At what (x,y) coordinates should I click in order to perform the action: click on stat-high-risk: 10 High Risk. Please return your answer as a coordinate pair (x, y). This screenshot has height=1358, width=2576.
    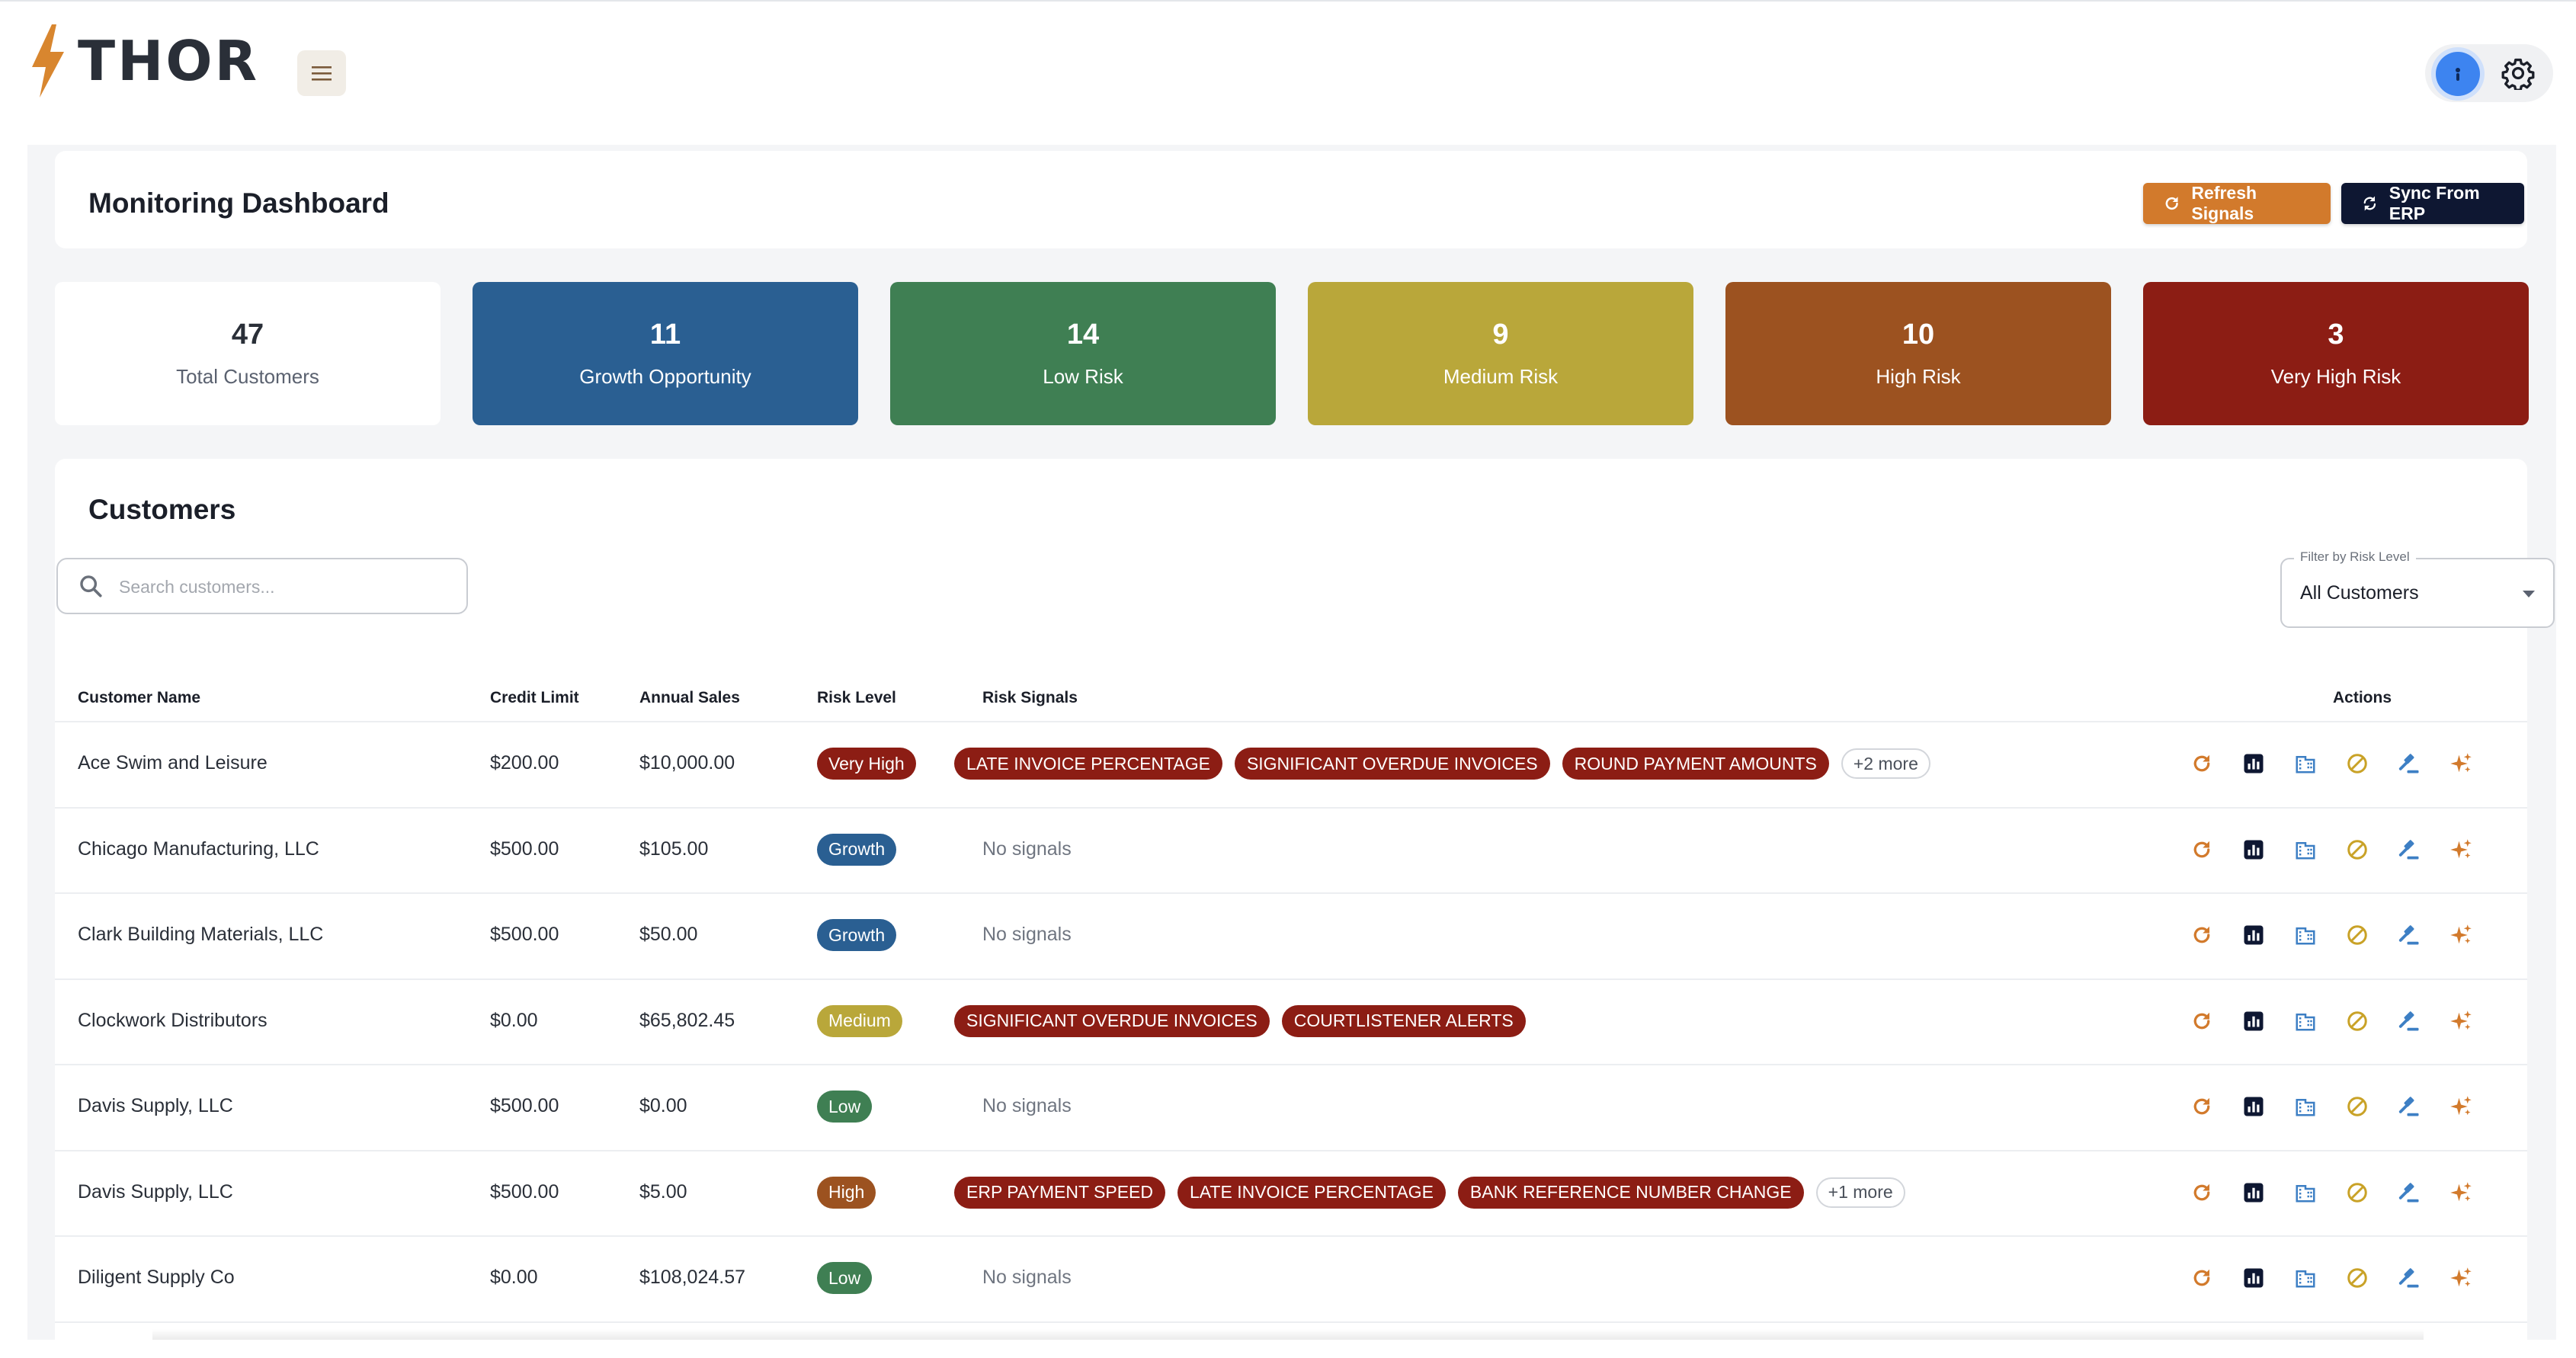
    Looking at the image, I should click on (1918, 353).